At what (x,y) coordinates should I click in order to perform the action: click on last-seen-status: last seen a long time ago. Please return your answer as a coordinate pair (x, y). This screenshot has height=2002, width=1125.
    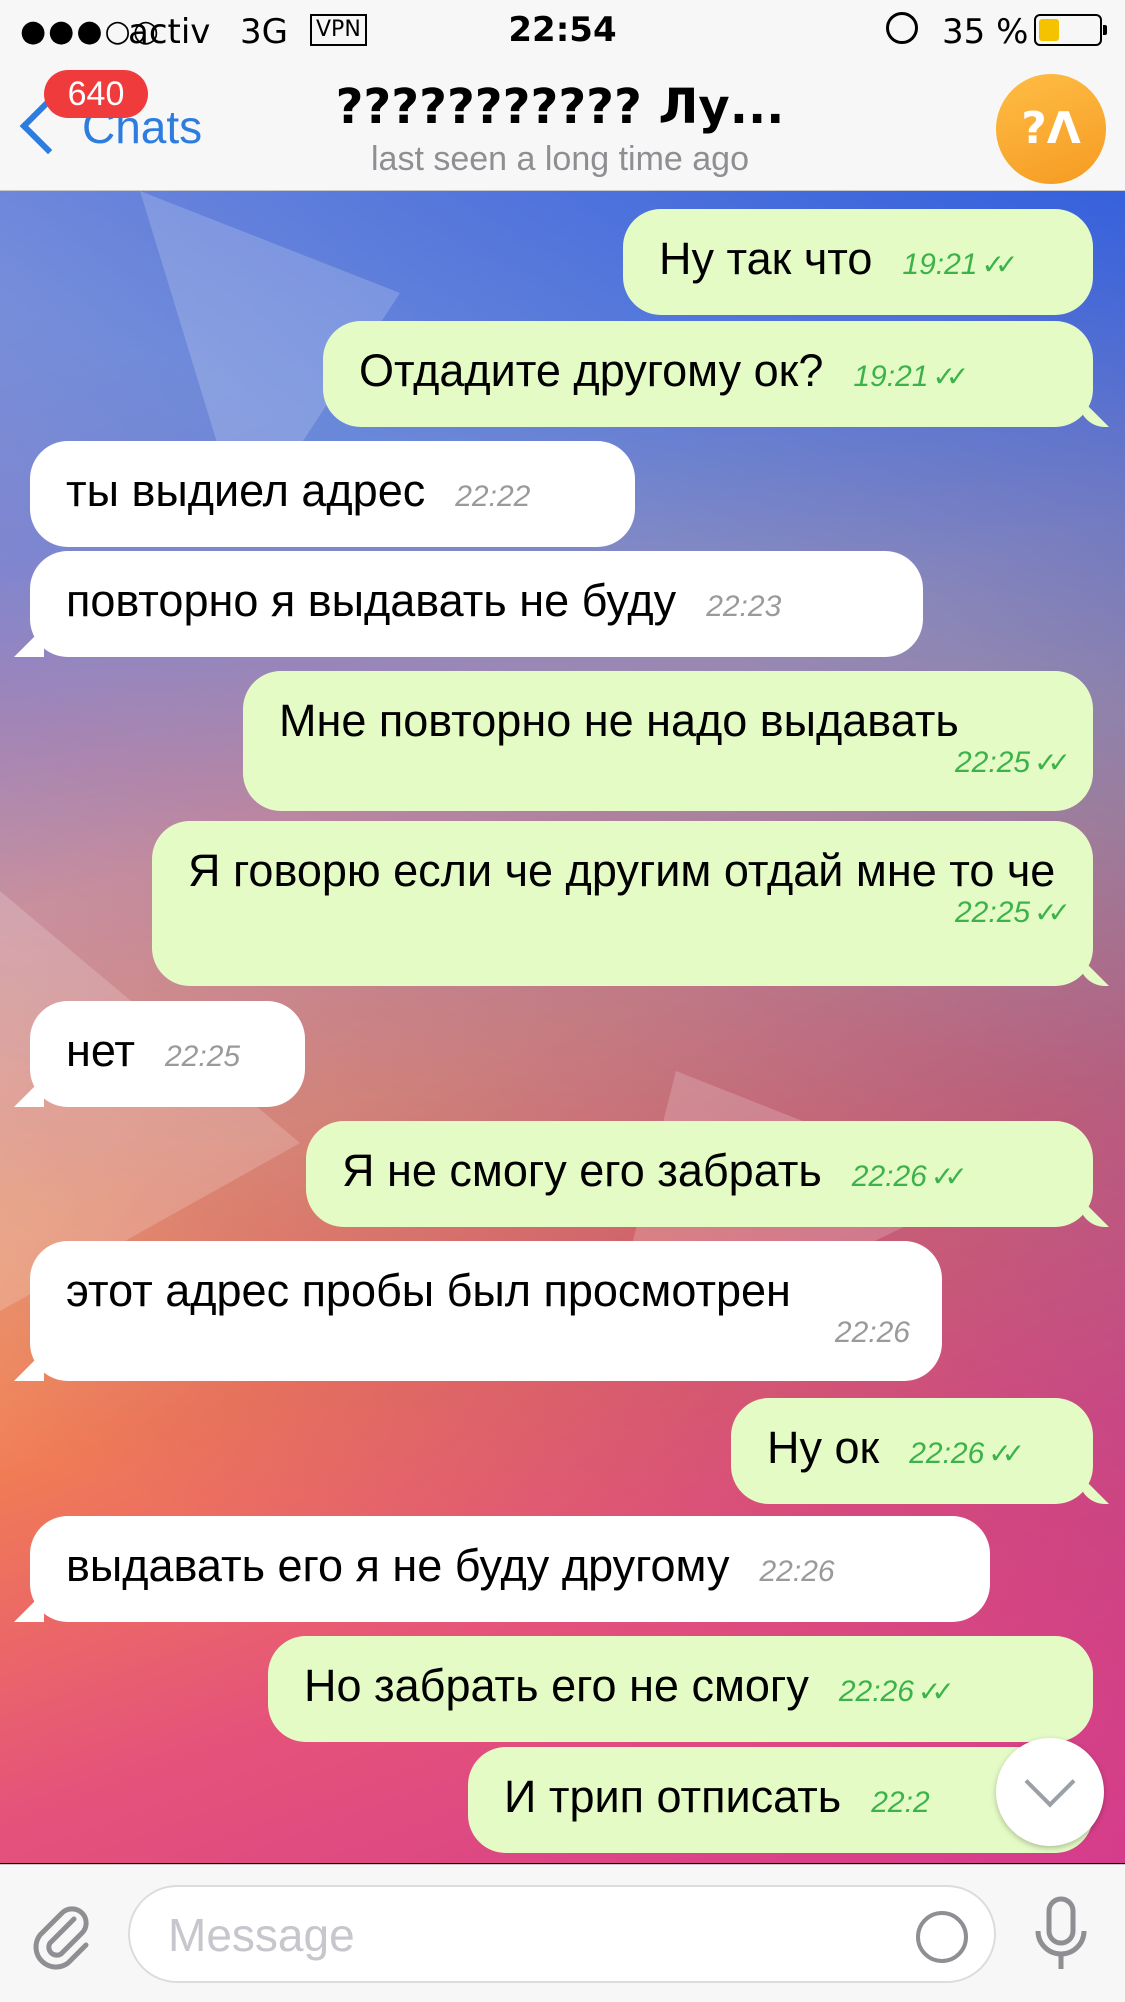
    Looking at the image, I should click on (560, 159).